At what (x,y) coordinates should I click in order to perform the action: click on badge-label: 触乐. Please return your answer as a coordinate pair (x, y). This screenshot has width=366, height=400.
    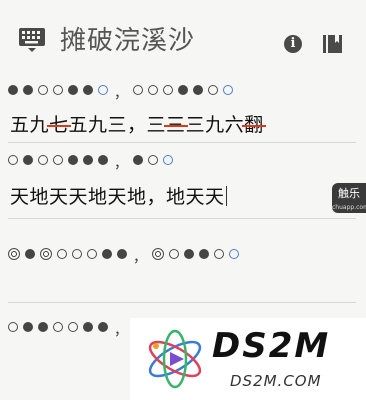
    Looking at the image, I should click on (349, 193).